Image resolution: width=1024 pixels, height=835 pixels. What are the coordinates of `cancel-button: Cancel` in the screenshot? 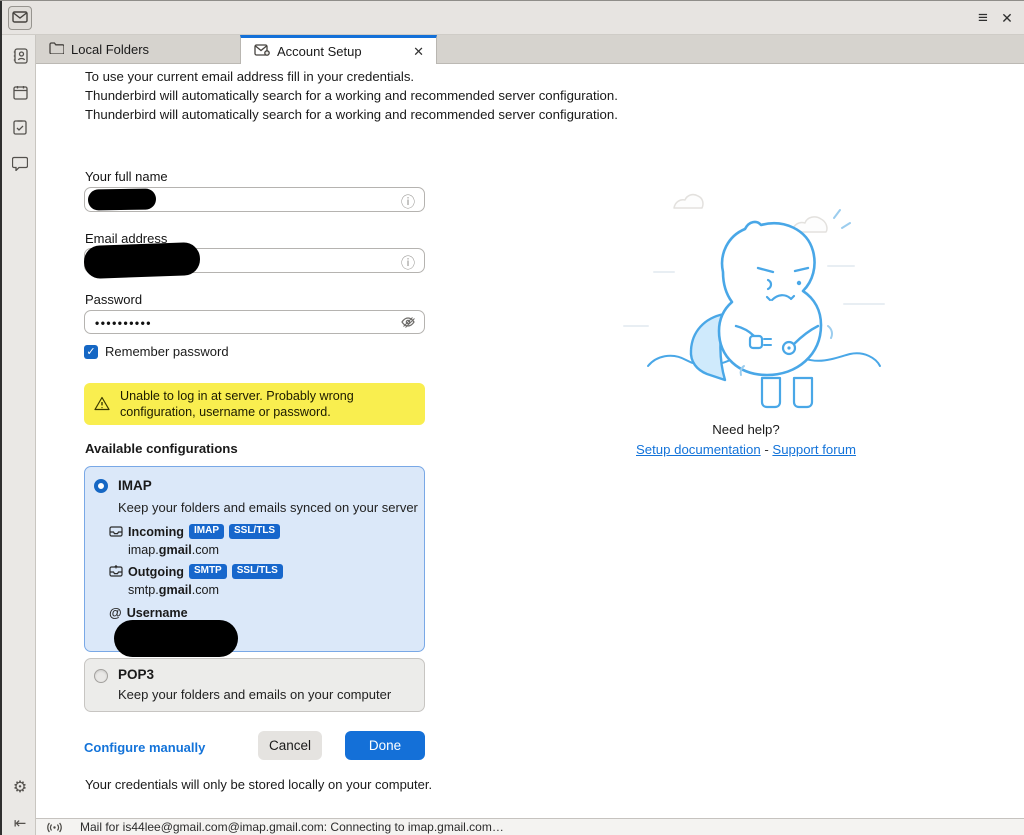 It's located at (290, 745).